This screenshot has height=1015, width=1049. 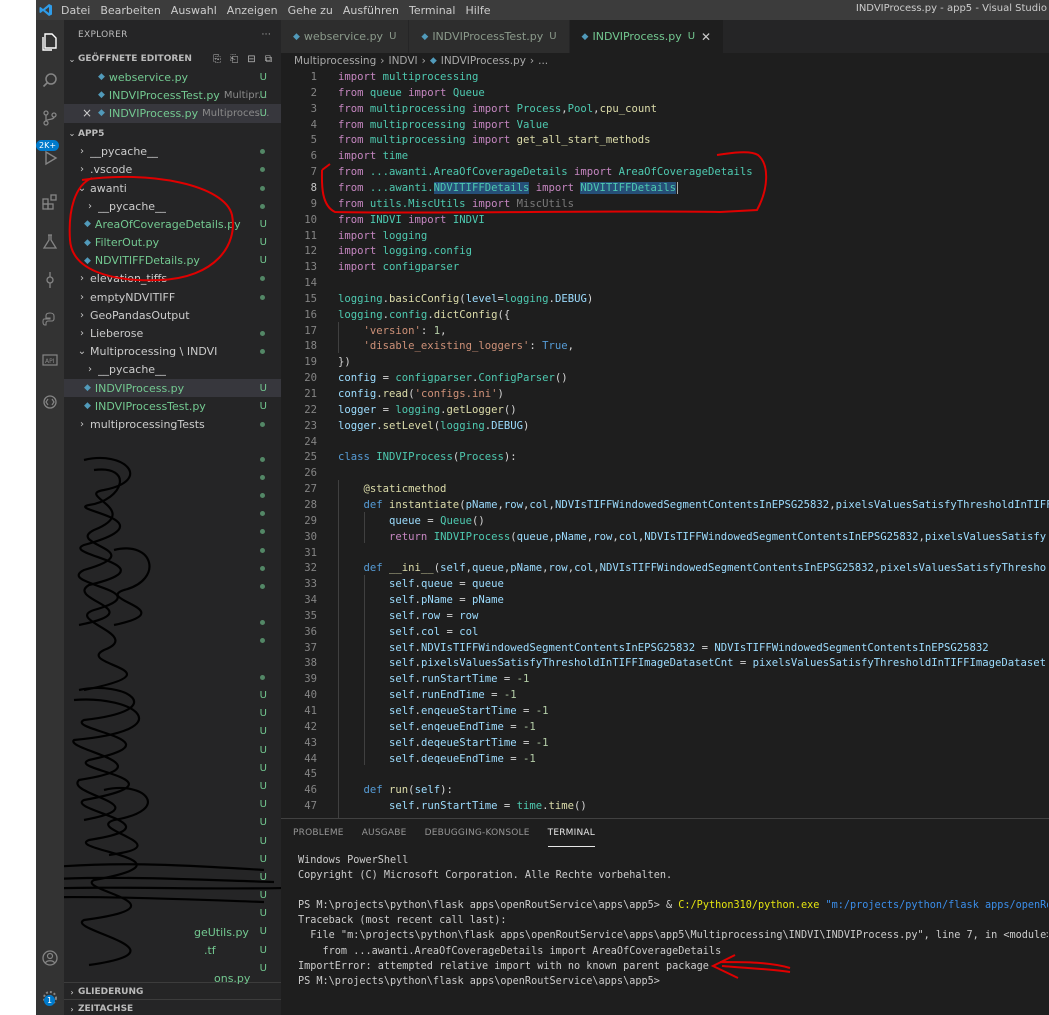 What do you see at coordinates (504, 314) in the screenshot?
I see `code-token: ({` at bounding box center [504, 314].